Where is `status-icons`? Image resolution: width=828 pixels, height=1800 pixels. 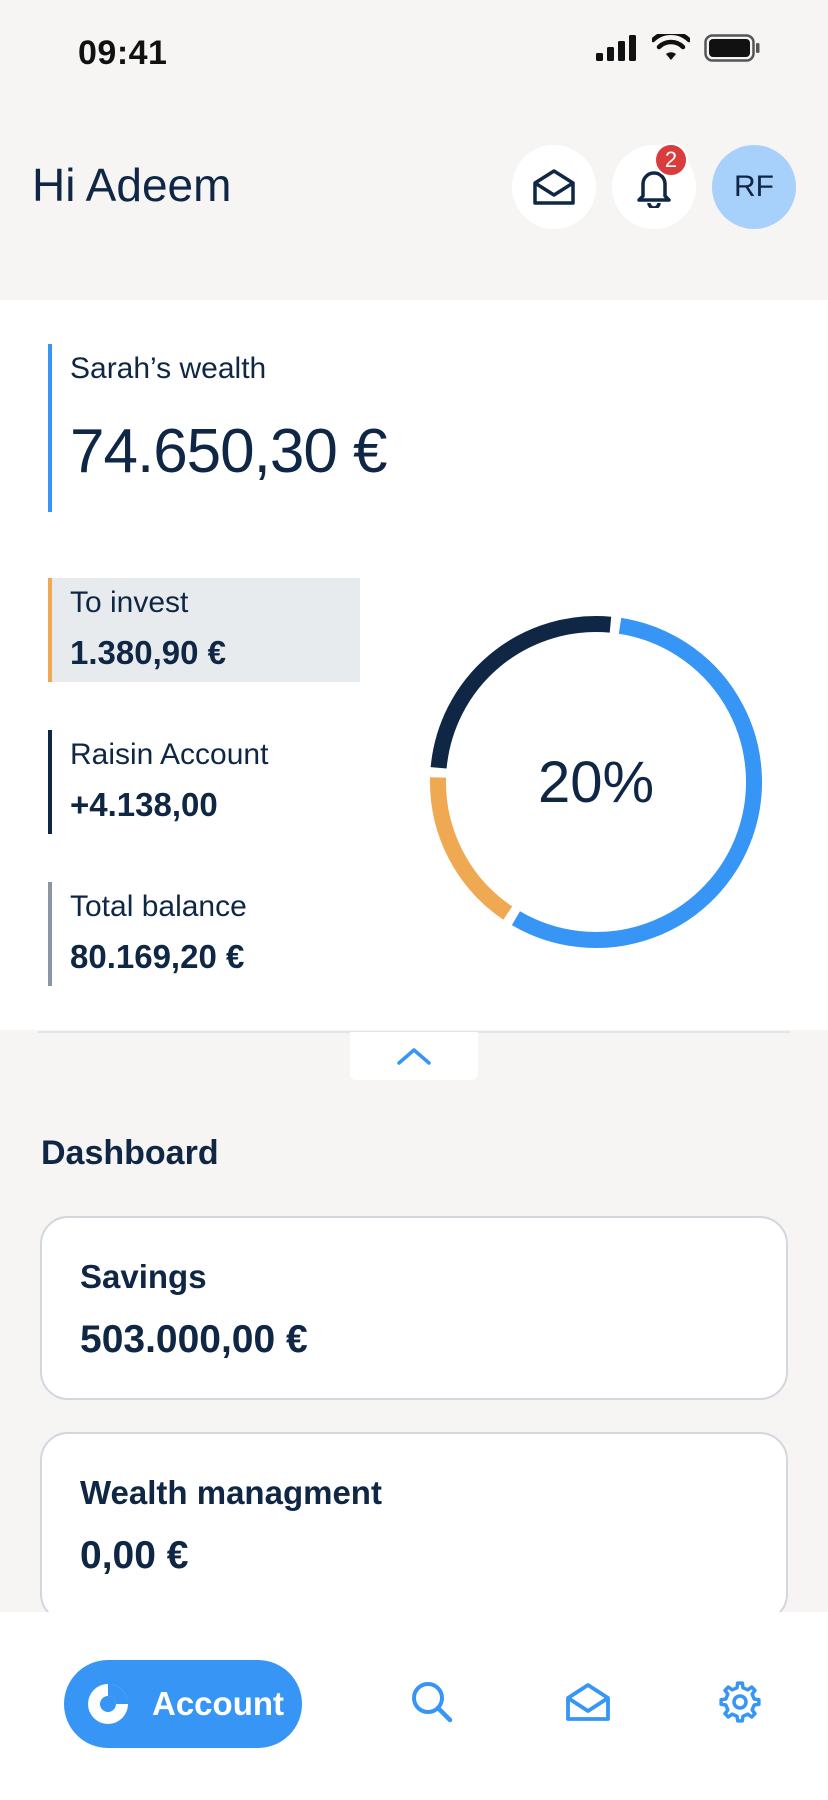
status-icons is located at coordinates (678, 48).